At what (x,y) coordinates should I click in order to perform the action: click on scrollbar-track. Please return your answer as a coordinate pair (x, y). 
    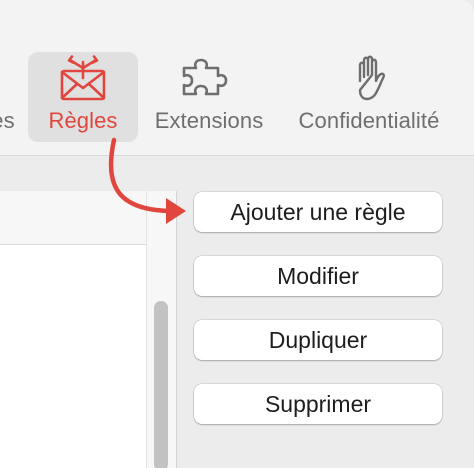
    Looking at the image, I should click on (161, 329).